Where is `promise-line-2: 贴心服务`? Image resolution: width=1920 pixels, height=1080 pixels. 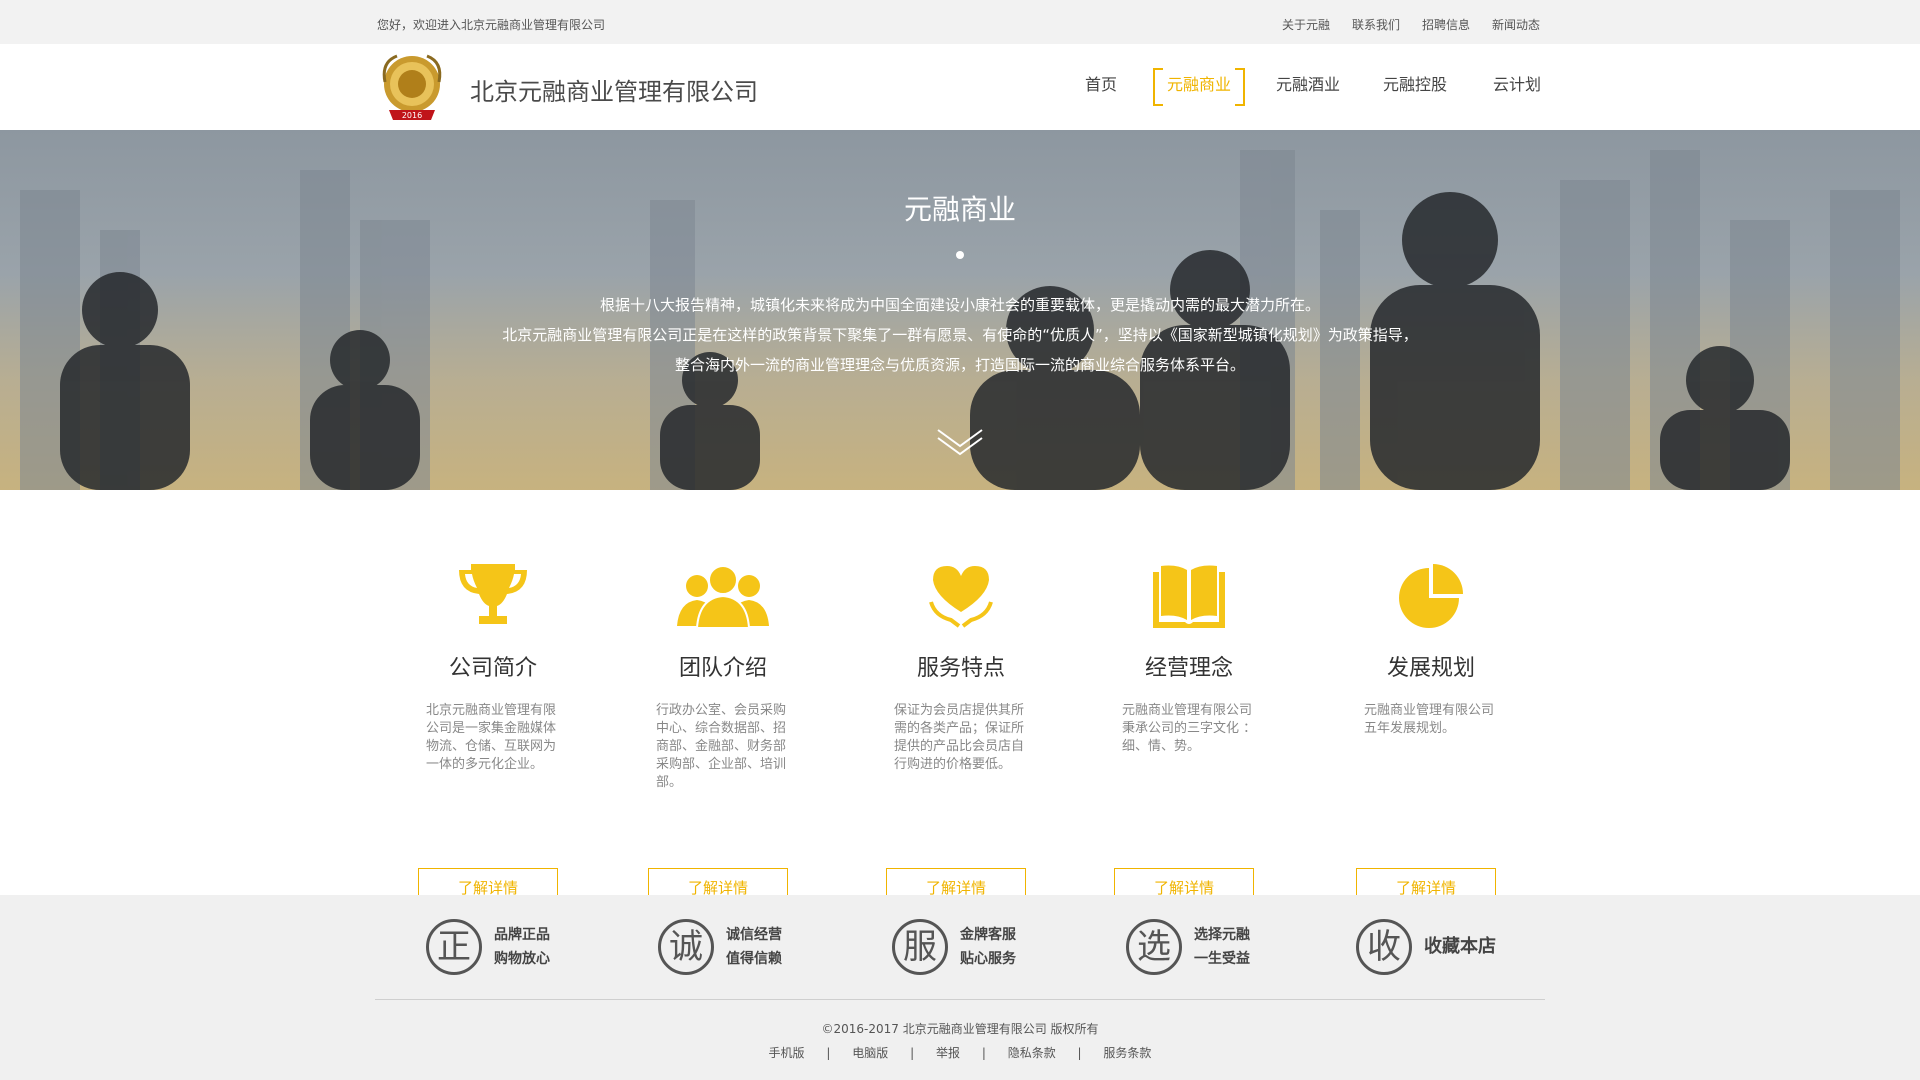
promise-line-2: 贴心服务 is located at coordinates (988, 959).